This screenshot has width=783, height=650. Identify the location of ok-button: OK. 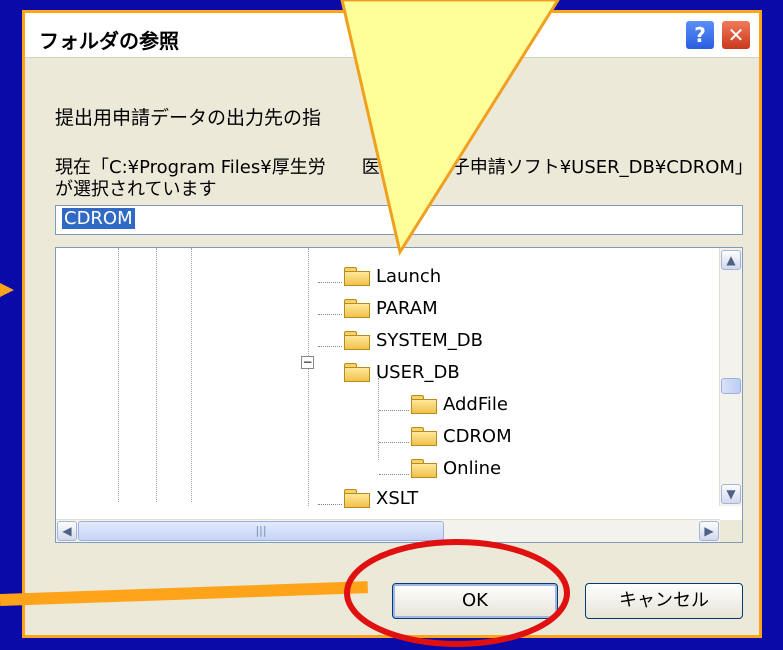
(475, 601).